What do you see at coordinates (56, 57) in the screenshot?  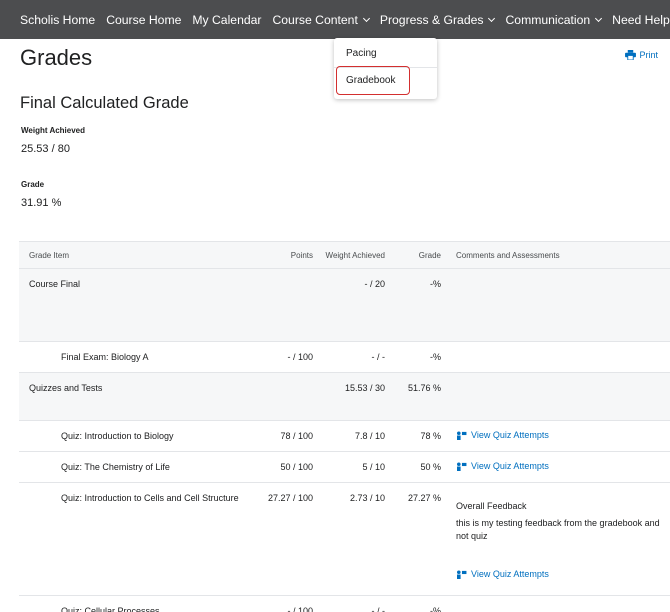 I see `page-title: Grades` at bounding box center [56, 57].